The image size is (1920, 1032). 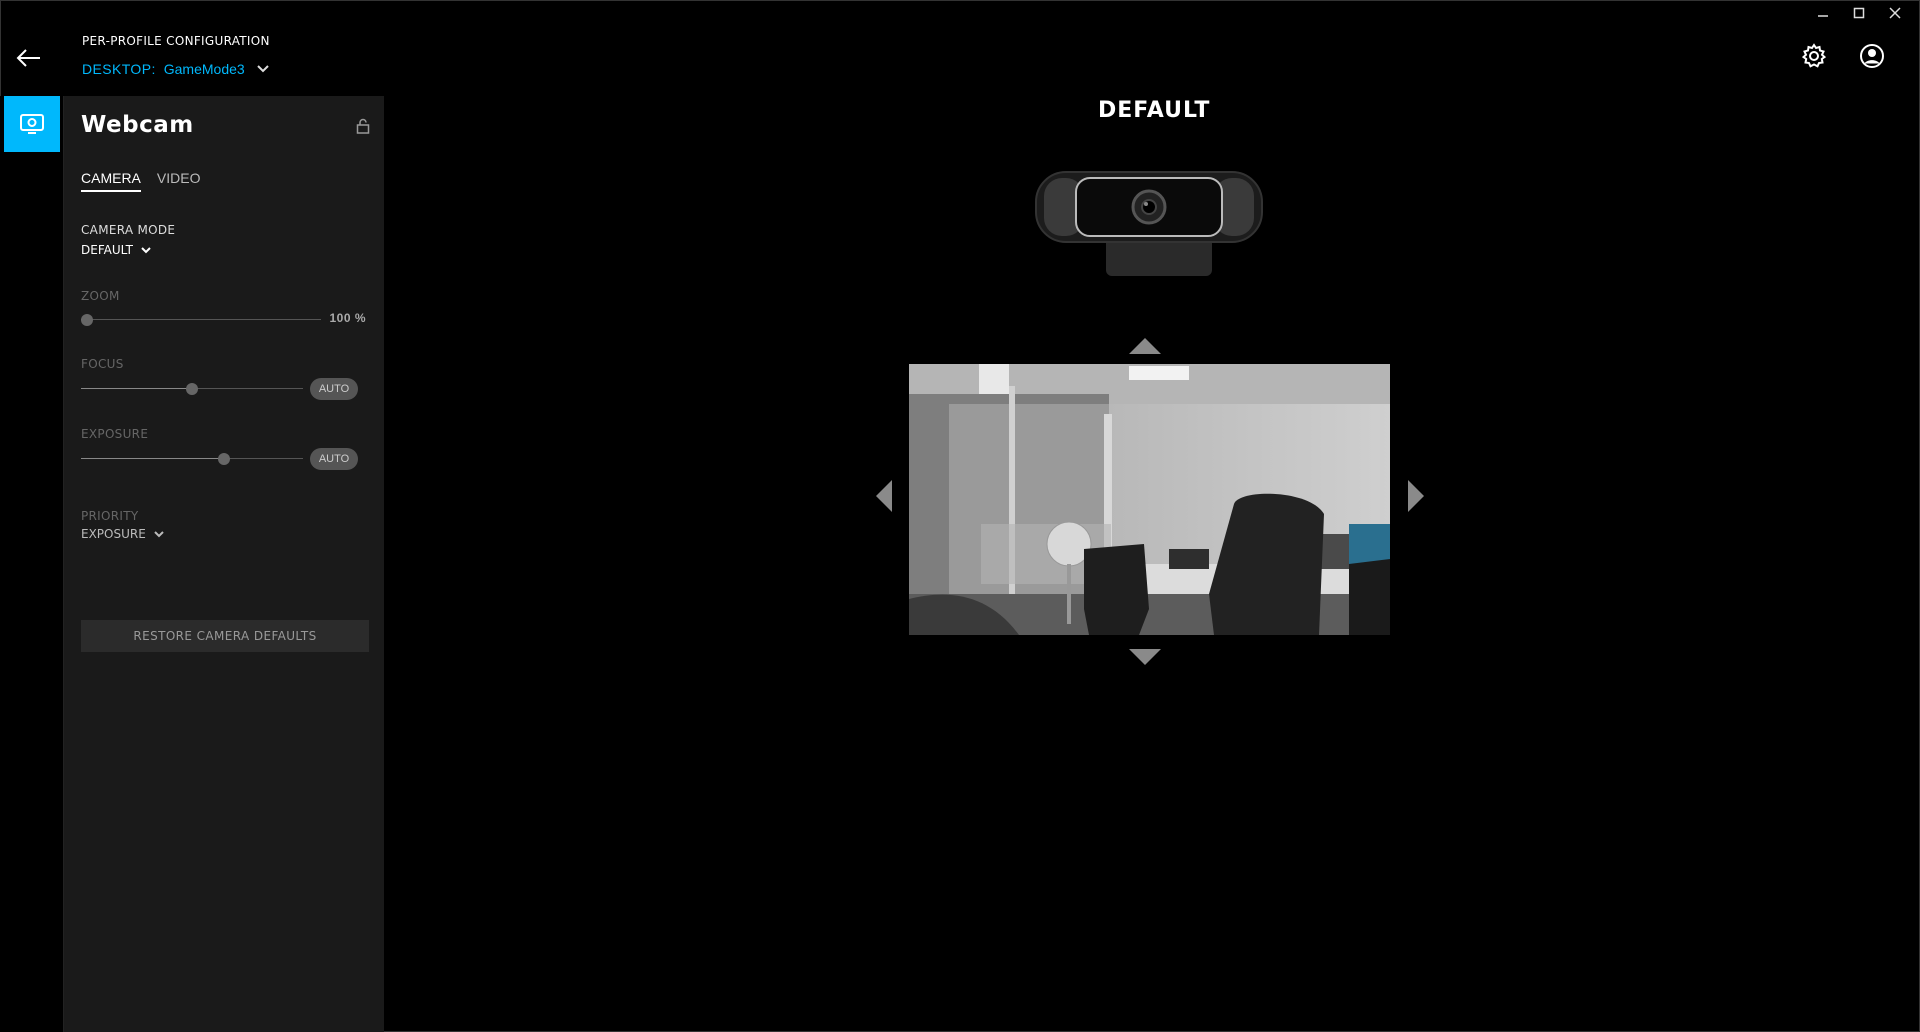 What do you see at coordinates (128, 230) in the screenshot?
I see `camera-mode-label: CAMERA MODE` at bounding box center [128, 230].